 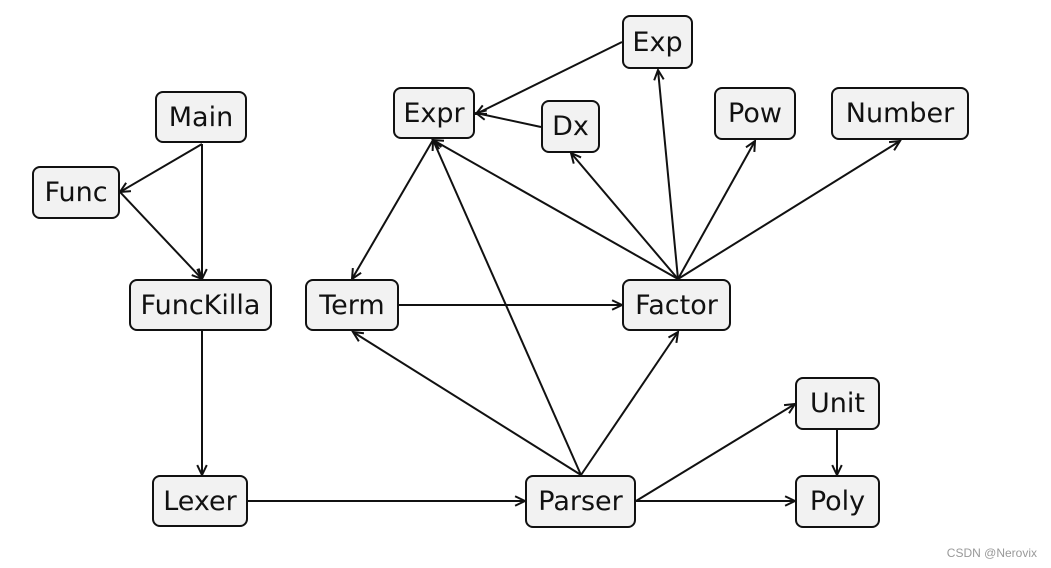 I want to click on edge-parser-to-expr, so click(x=506, y=306).